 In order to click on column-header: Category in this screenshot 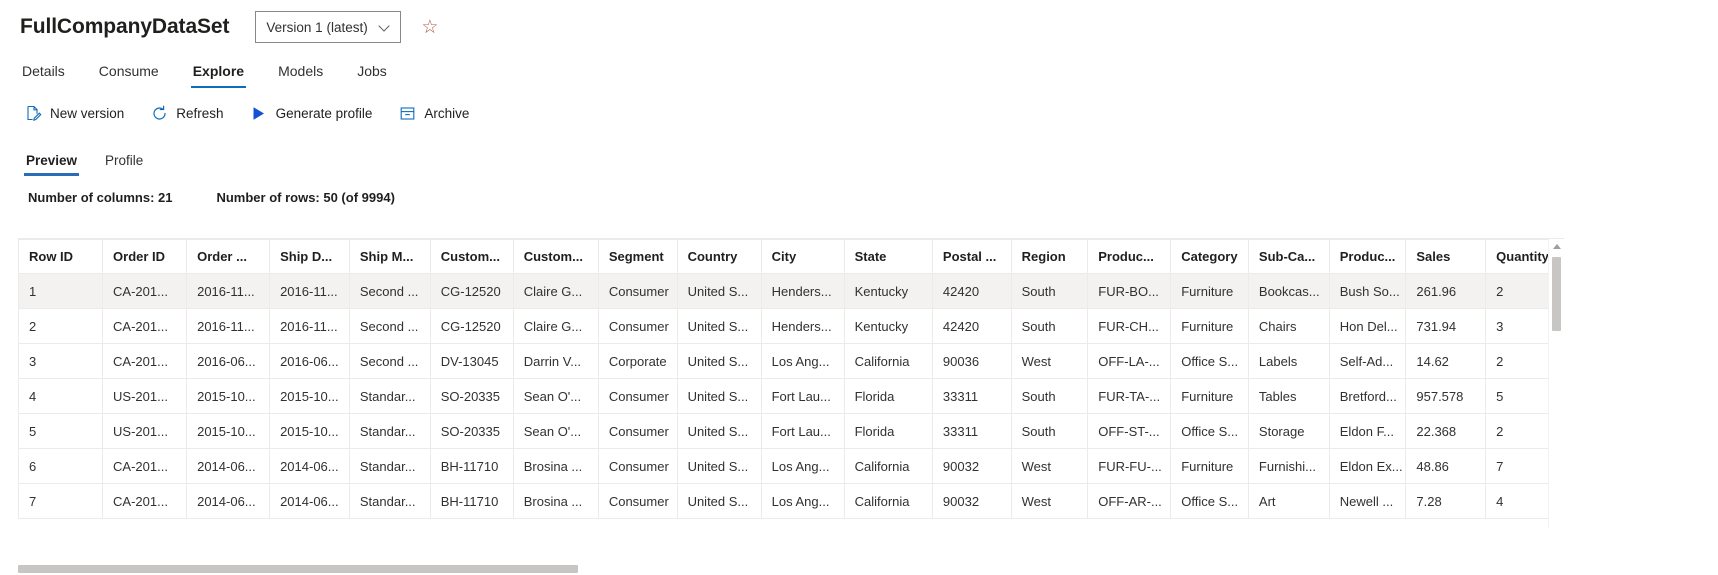, I will do `click(1209, 256)`.